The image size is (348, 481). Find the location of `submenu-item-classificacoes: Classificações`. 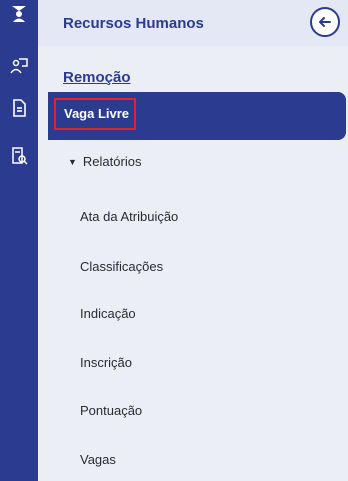

submenu-item-classificacoes: Classificações is located at coordinates (121, 266).